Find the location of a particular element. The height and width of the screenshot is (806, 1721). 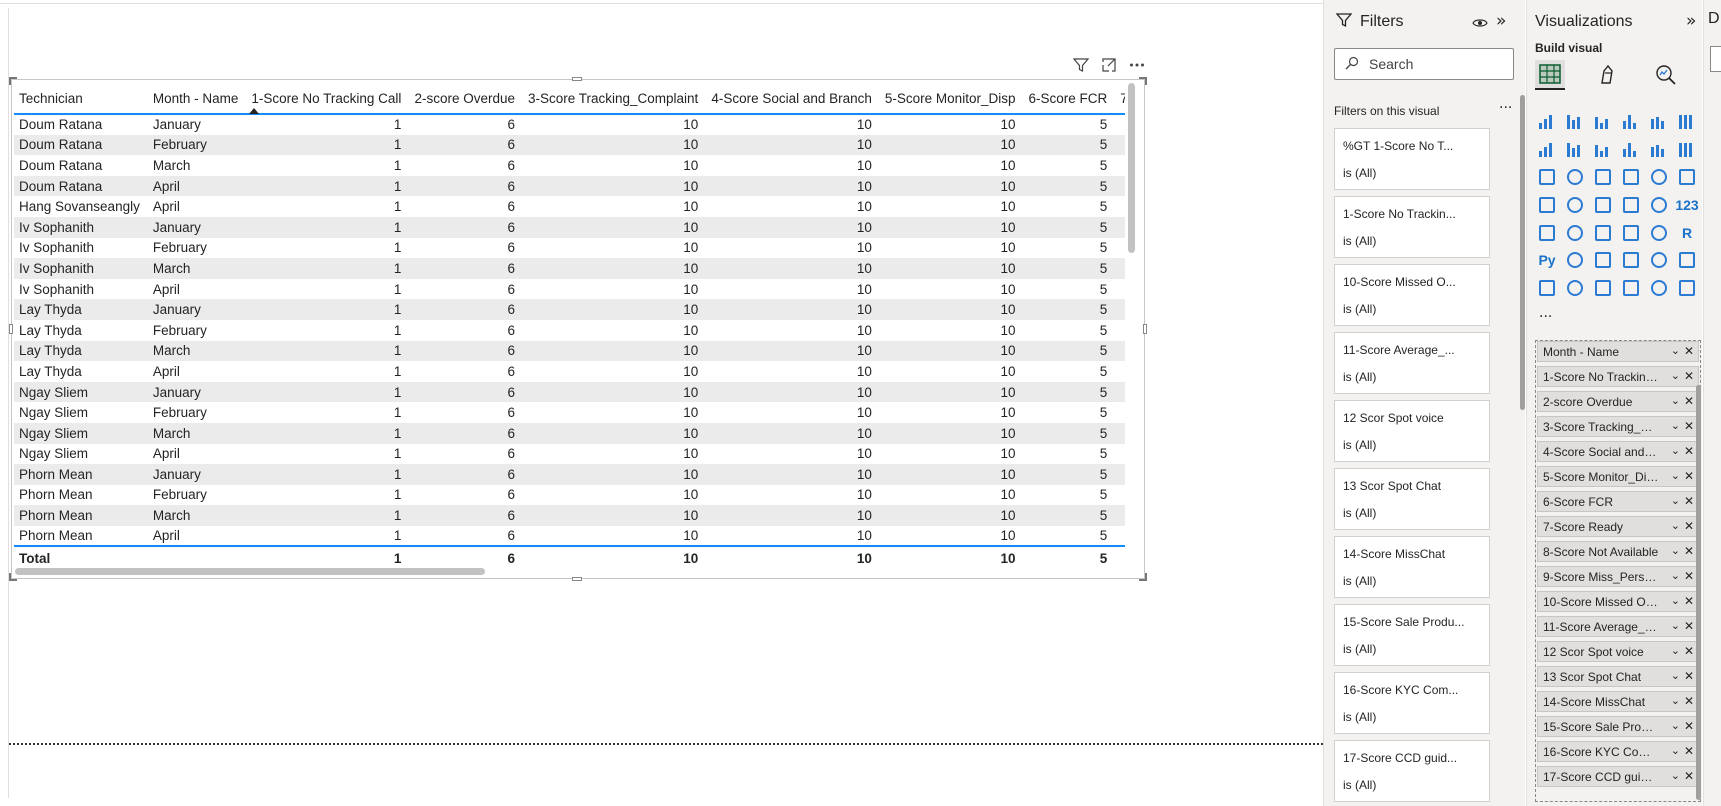

table-row: Doum Ratana April 1 6 10 10 10 5 is located at coordinates (569, 186).